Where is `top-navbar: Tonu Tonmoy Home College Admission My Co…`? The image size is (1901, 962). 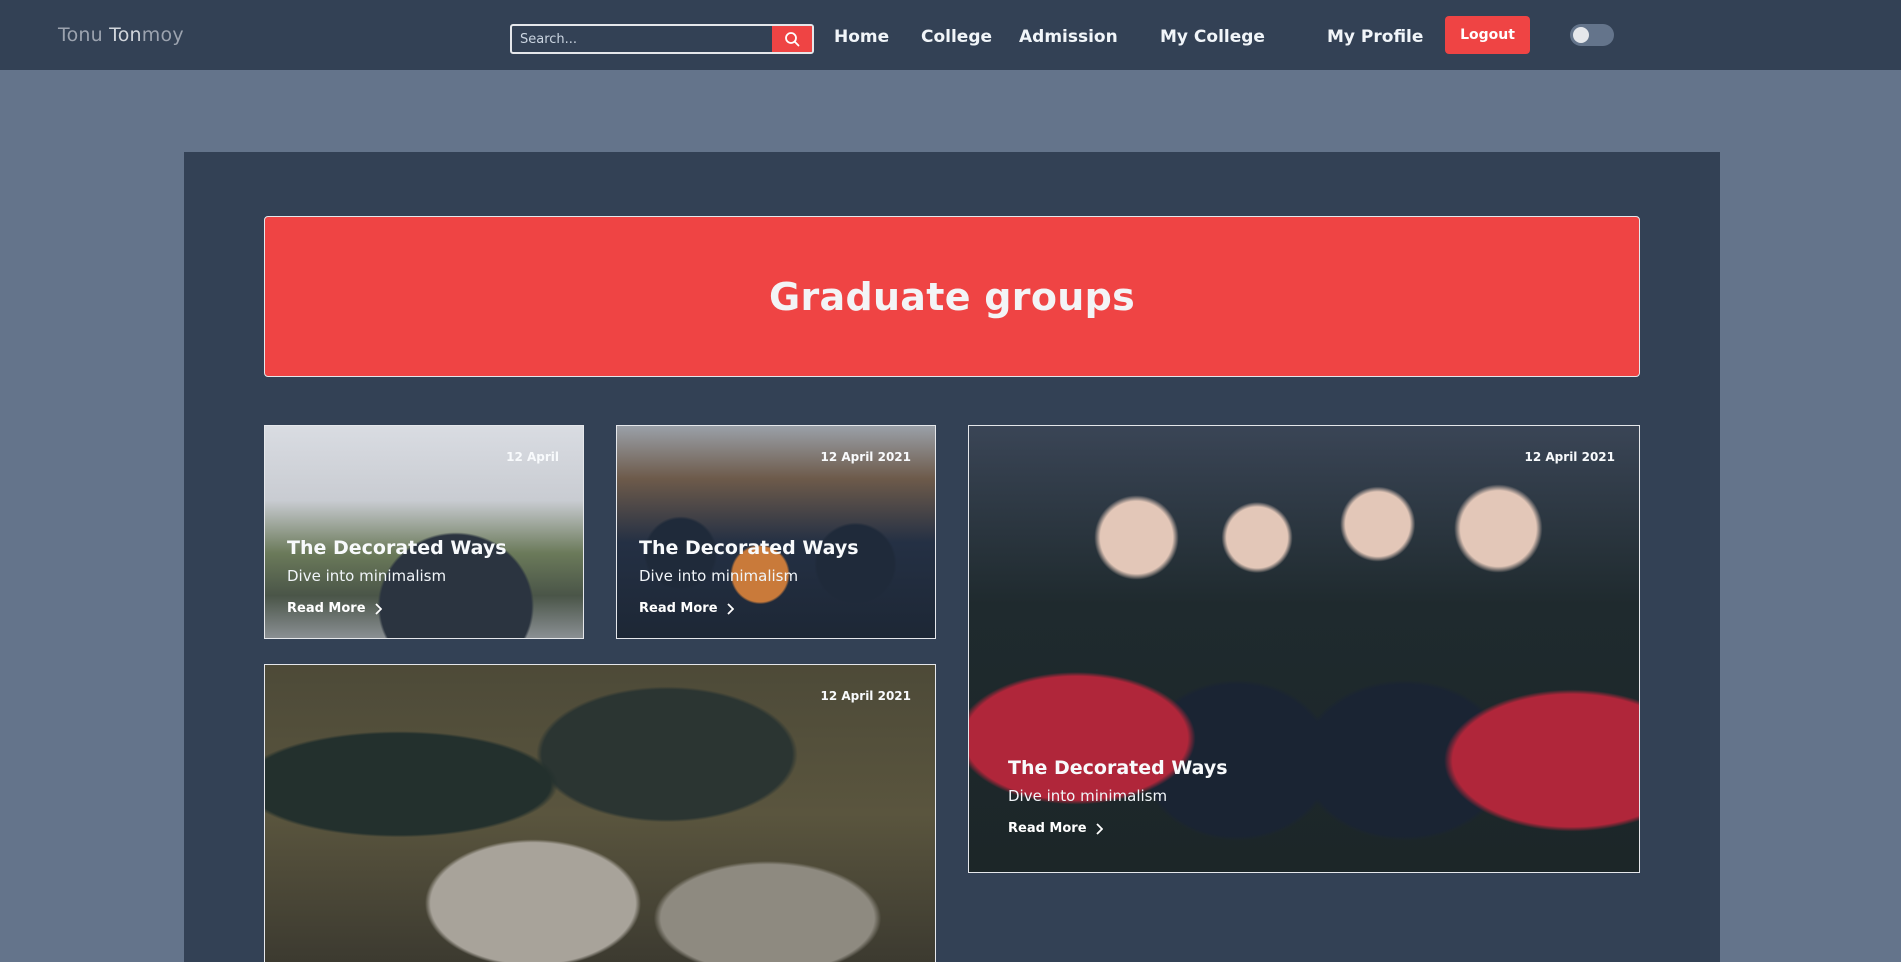
top-navbar: Tonu Tonmoy Home College Admission My Co… is located at coordinates (950, 35).